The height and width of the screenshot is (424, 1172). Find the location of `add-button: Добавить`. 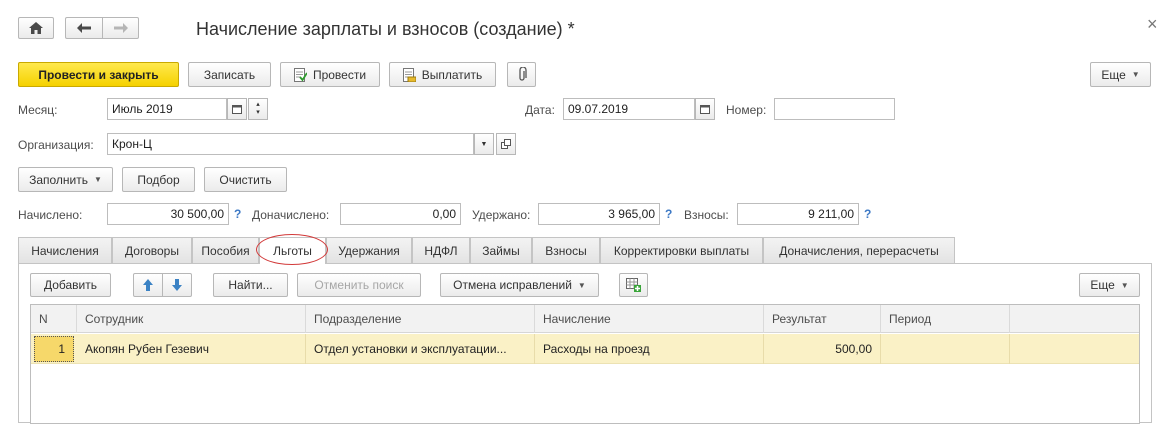

add-button: Добавить is located at coordinates (70, 285).